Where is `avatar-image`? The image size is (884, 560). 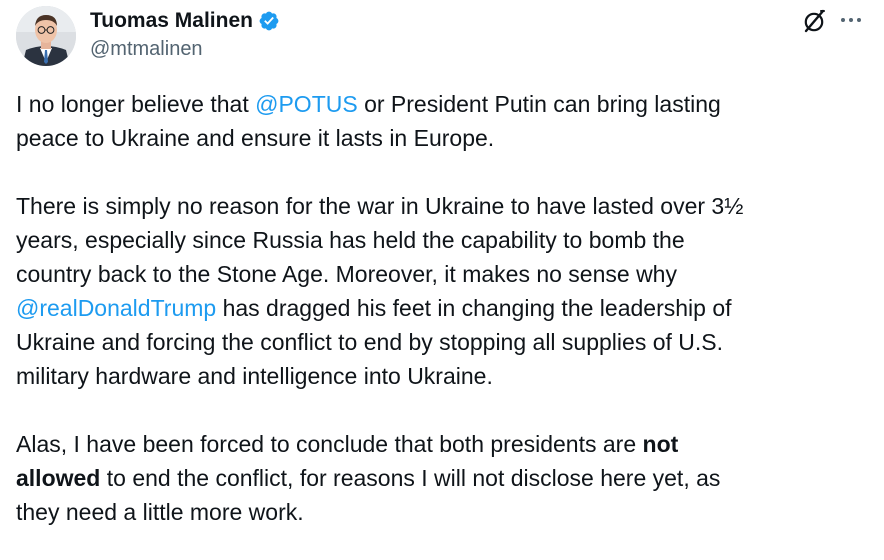 avatar-image is located at coordinates (46, 36).